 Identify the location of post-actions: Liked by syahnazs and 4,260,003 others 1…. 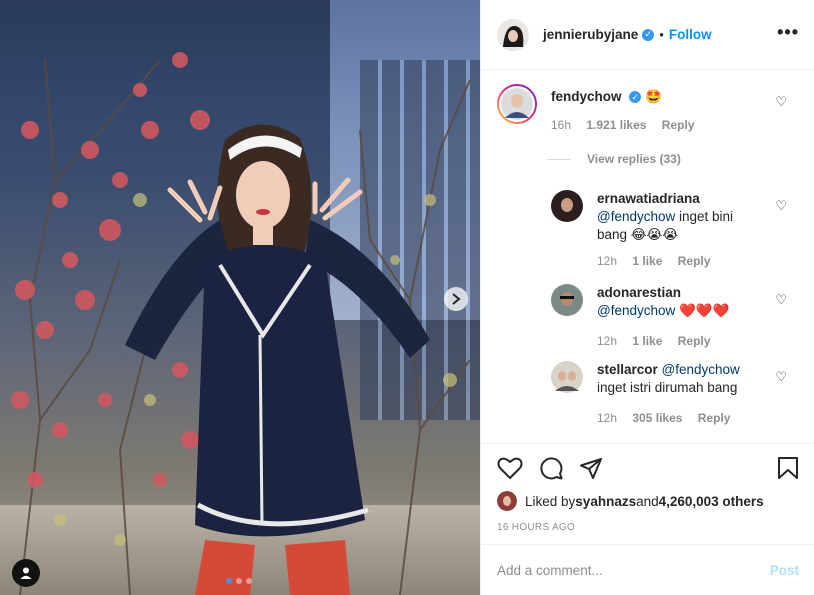
(647, 493).